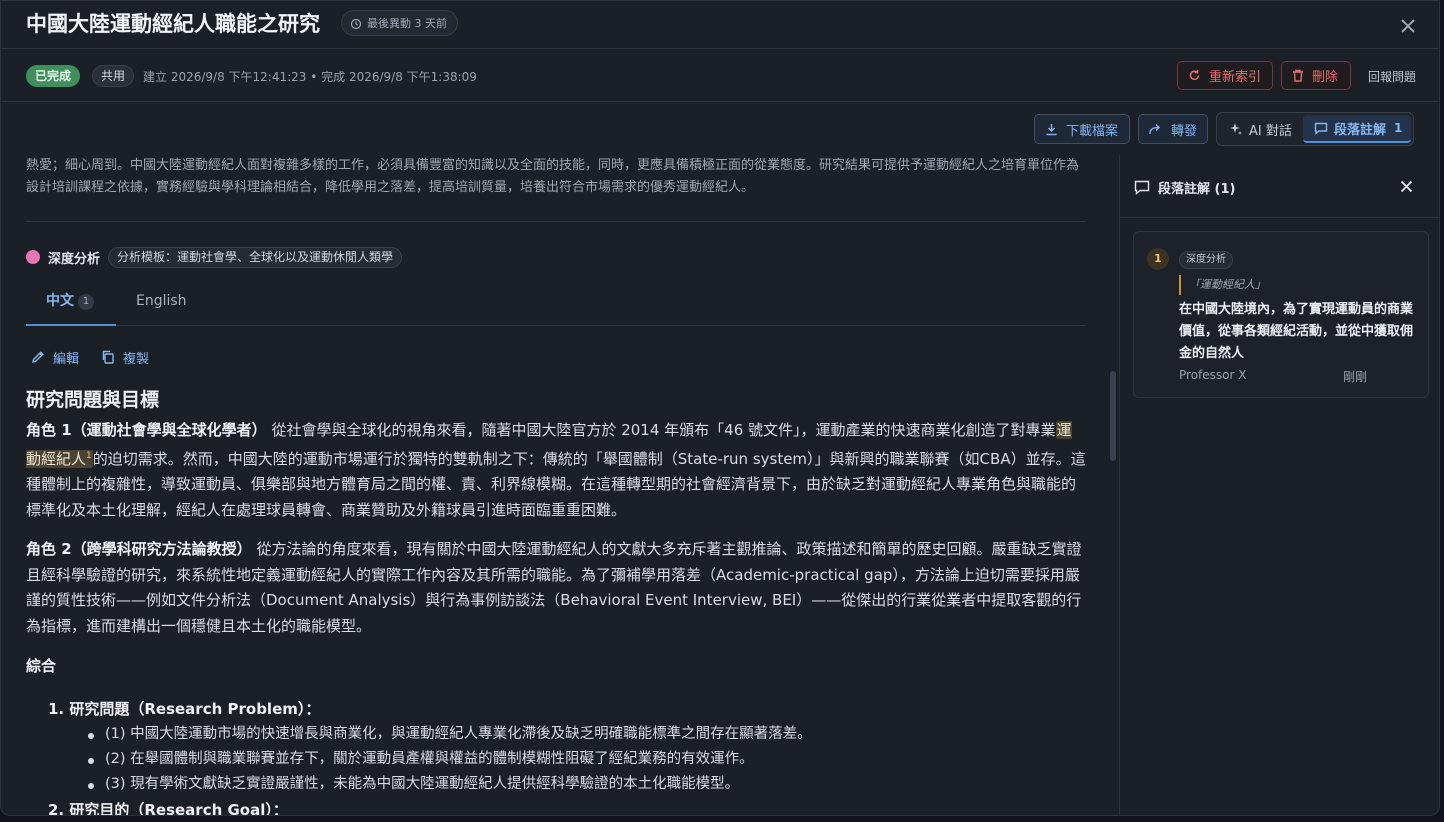 The width and height of the screenshot is (1444, 822). I want to click on ai-chat-button: AI 對話, so click(1260, 129).